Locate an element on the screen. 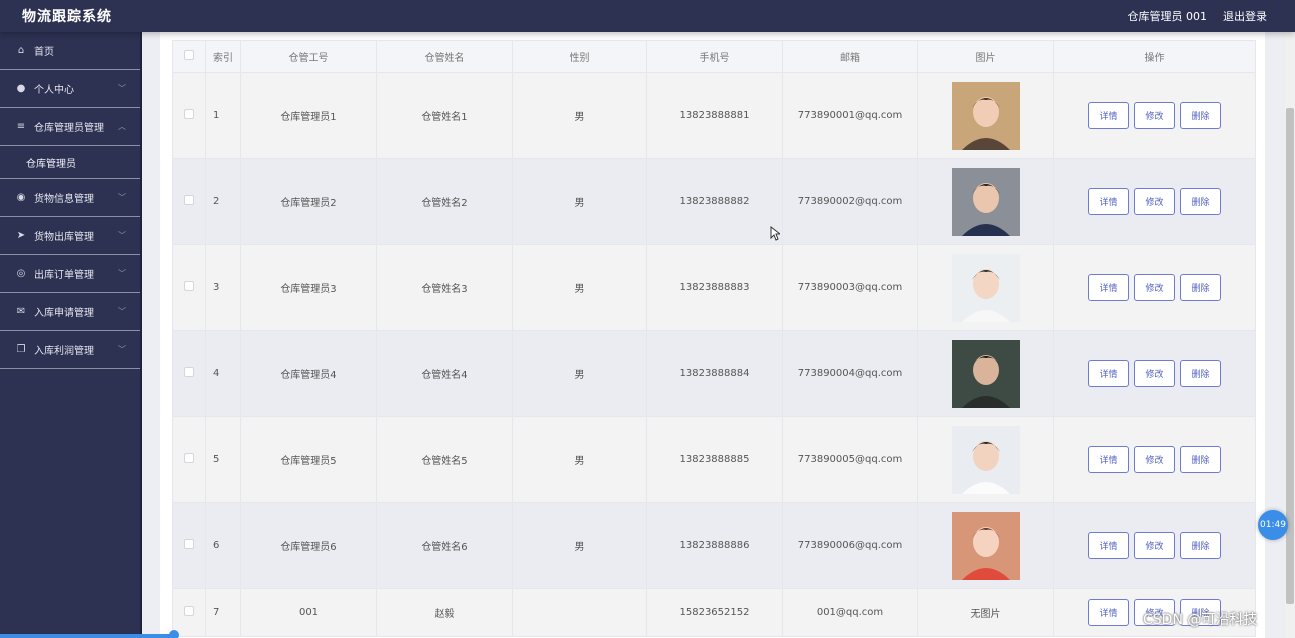 Image resolution: width=1295 pixels, height=638 pixels. sidebar-item-4: ➤ 货物出库管理 ﹀ is located at coordinates (70, 236).